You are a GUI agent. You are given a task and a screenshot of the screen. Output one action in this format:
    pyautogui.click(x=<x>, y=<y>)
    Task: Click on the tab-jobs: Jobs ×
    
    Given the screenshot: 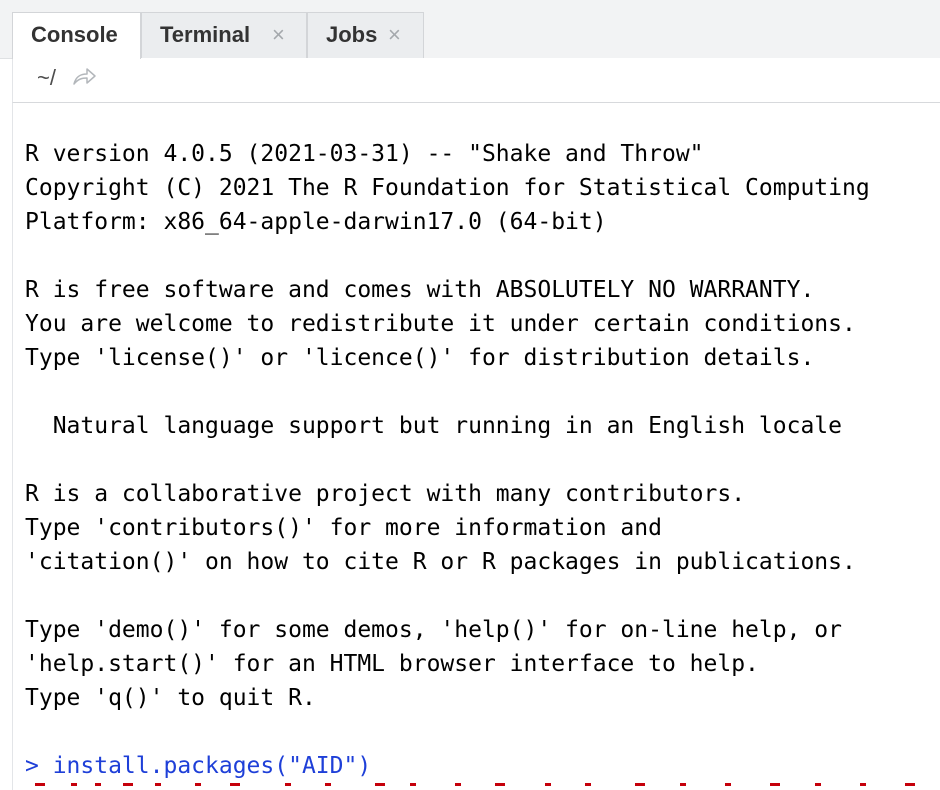 What is the action you would take?
    pyautogui.click(x=365, y=35)
    